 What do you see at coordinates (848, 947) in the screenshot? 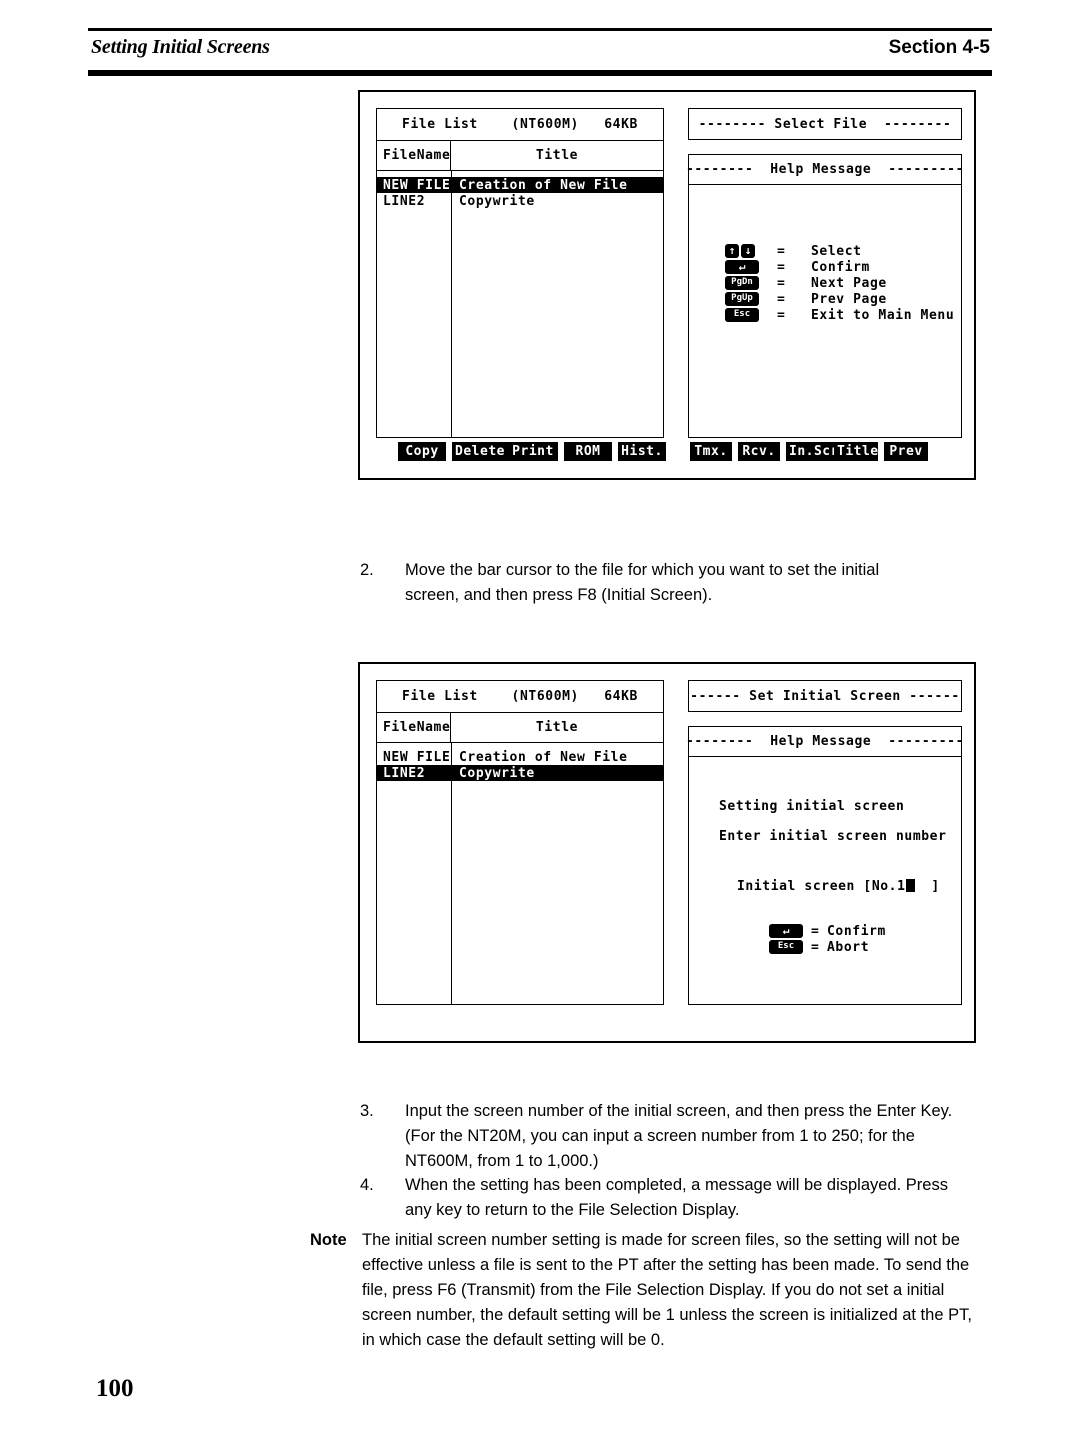
I see `help-label: Abort` at bounding box center [848, 947].